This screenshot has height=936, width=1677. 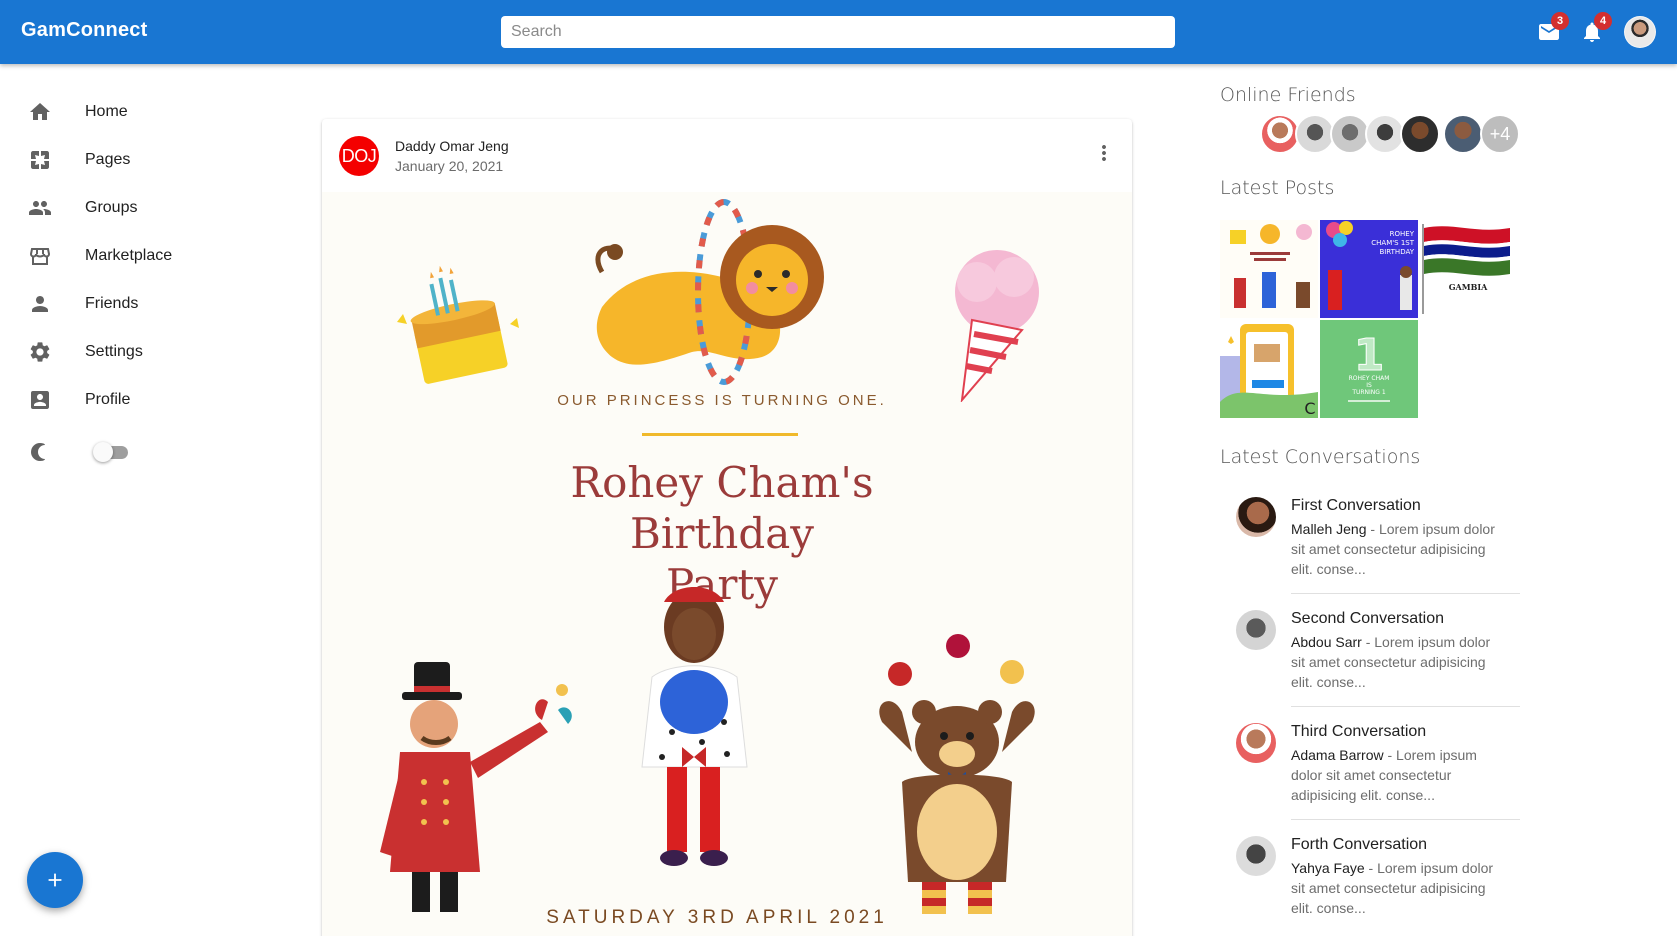 I want to click on svg-text: IS, so click(x=1369, y=385).